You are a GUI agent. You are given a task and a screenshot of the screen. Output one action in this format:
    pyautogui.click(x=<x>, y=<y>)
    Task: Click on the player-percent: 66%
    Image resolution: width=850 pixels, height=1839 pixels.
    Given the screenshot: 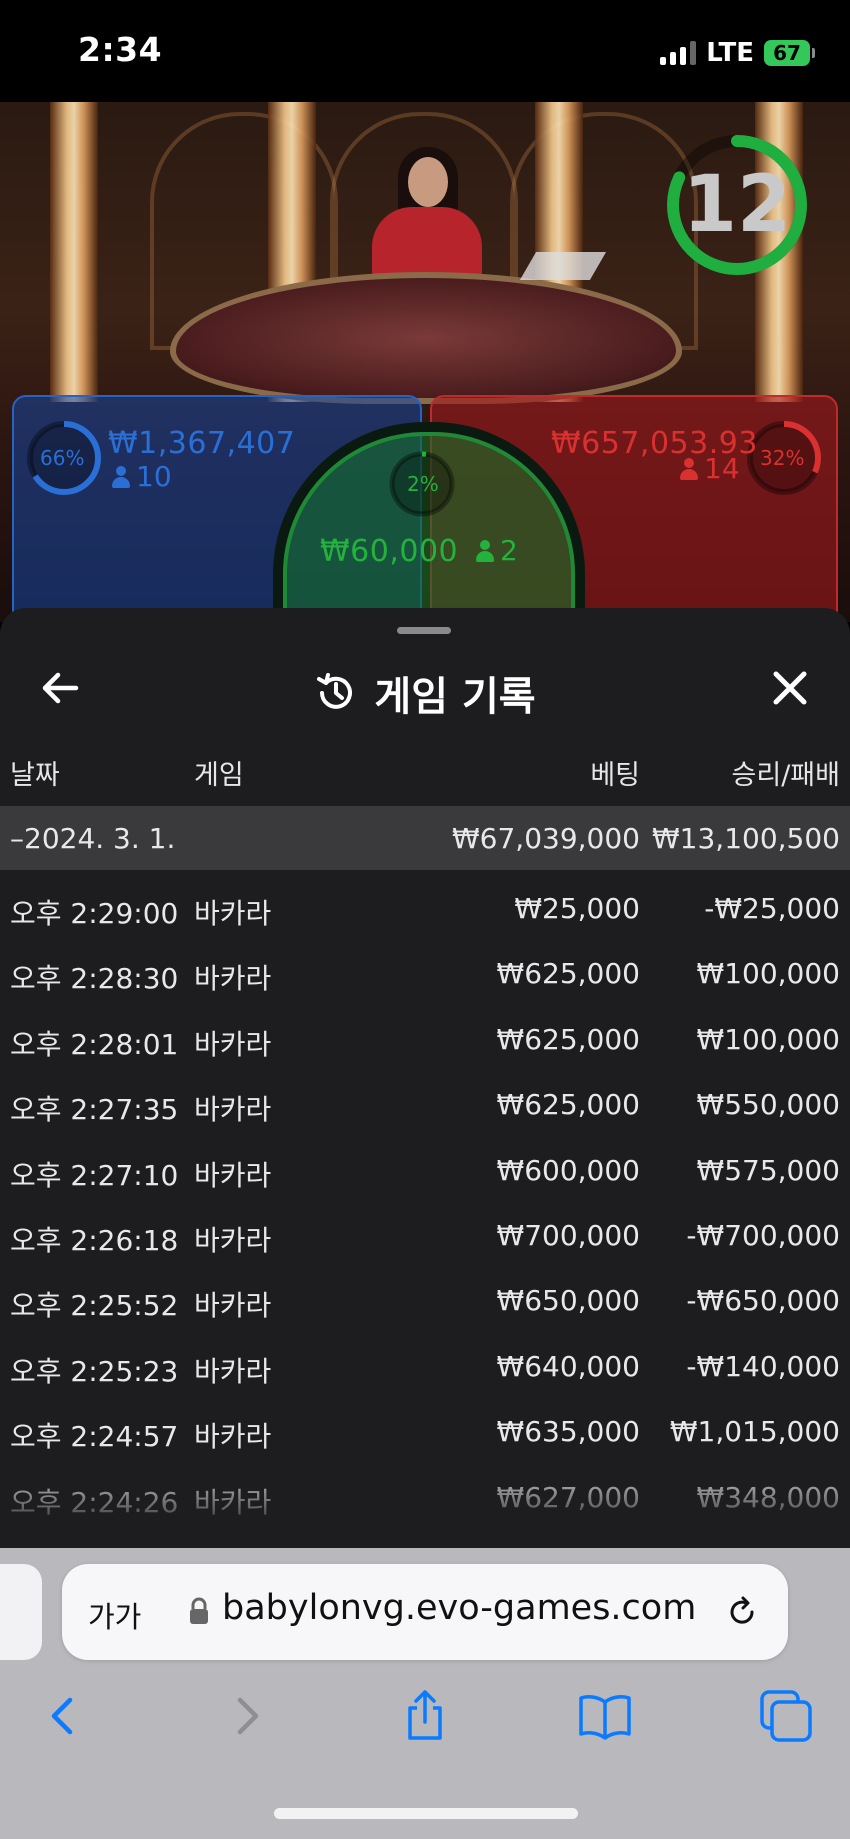 What is the action you would take?
    pyautogui.click(x=62, y=458)
    